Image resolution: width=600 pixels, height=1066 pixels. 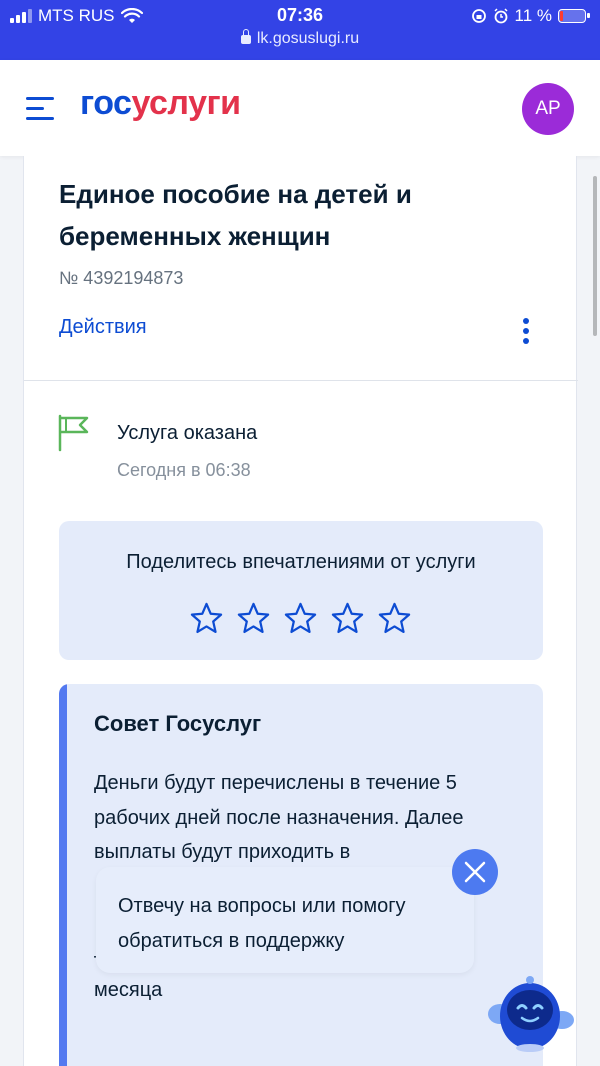 I want to click on lock-icon, so click(x=245, y=36).